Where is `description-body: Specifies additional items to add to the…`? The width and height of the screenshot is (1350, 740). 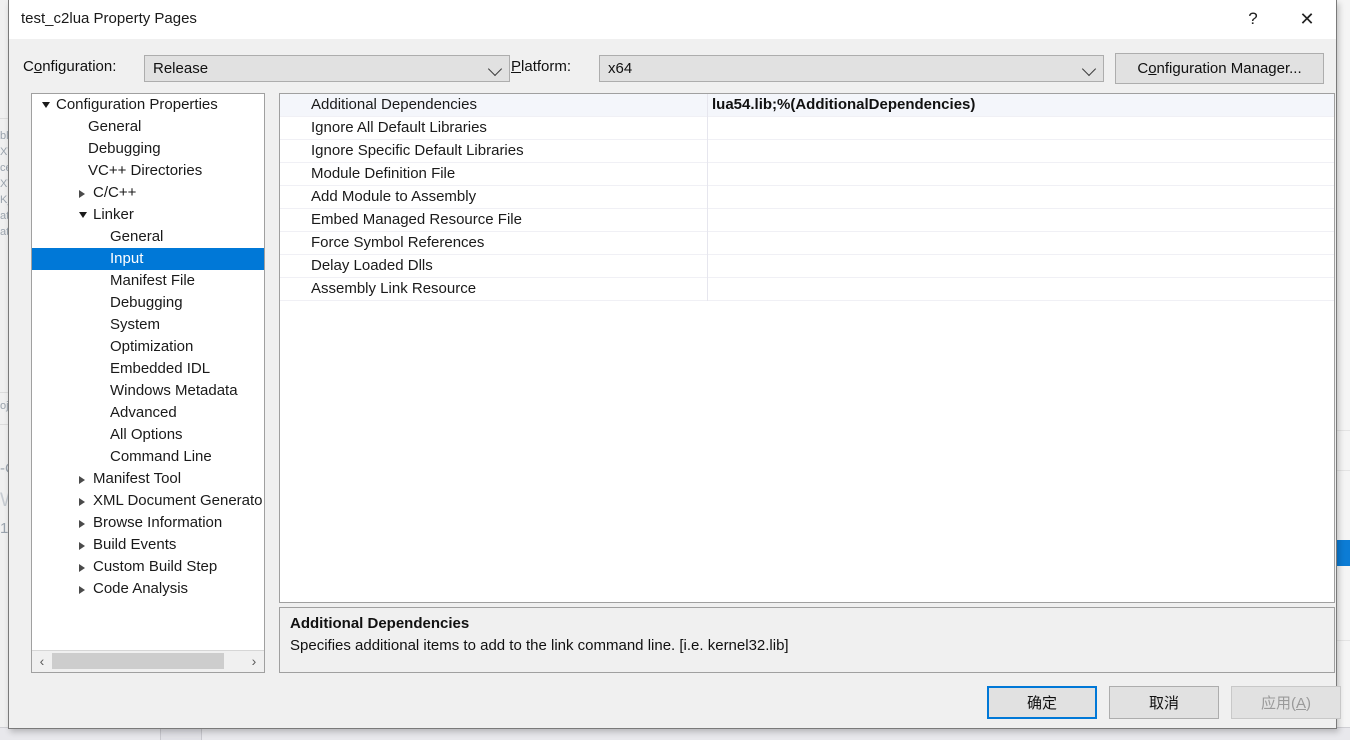 description-body: Specifies additional items to add to the… is located at coordinates (539, 645).